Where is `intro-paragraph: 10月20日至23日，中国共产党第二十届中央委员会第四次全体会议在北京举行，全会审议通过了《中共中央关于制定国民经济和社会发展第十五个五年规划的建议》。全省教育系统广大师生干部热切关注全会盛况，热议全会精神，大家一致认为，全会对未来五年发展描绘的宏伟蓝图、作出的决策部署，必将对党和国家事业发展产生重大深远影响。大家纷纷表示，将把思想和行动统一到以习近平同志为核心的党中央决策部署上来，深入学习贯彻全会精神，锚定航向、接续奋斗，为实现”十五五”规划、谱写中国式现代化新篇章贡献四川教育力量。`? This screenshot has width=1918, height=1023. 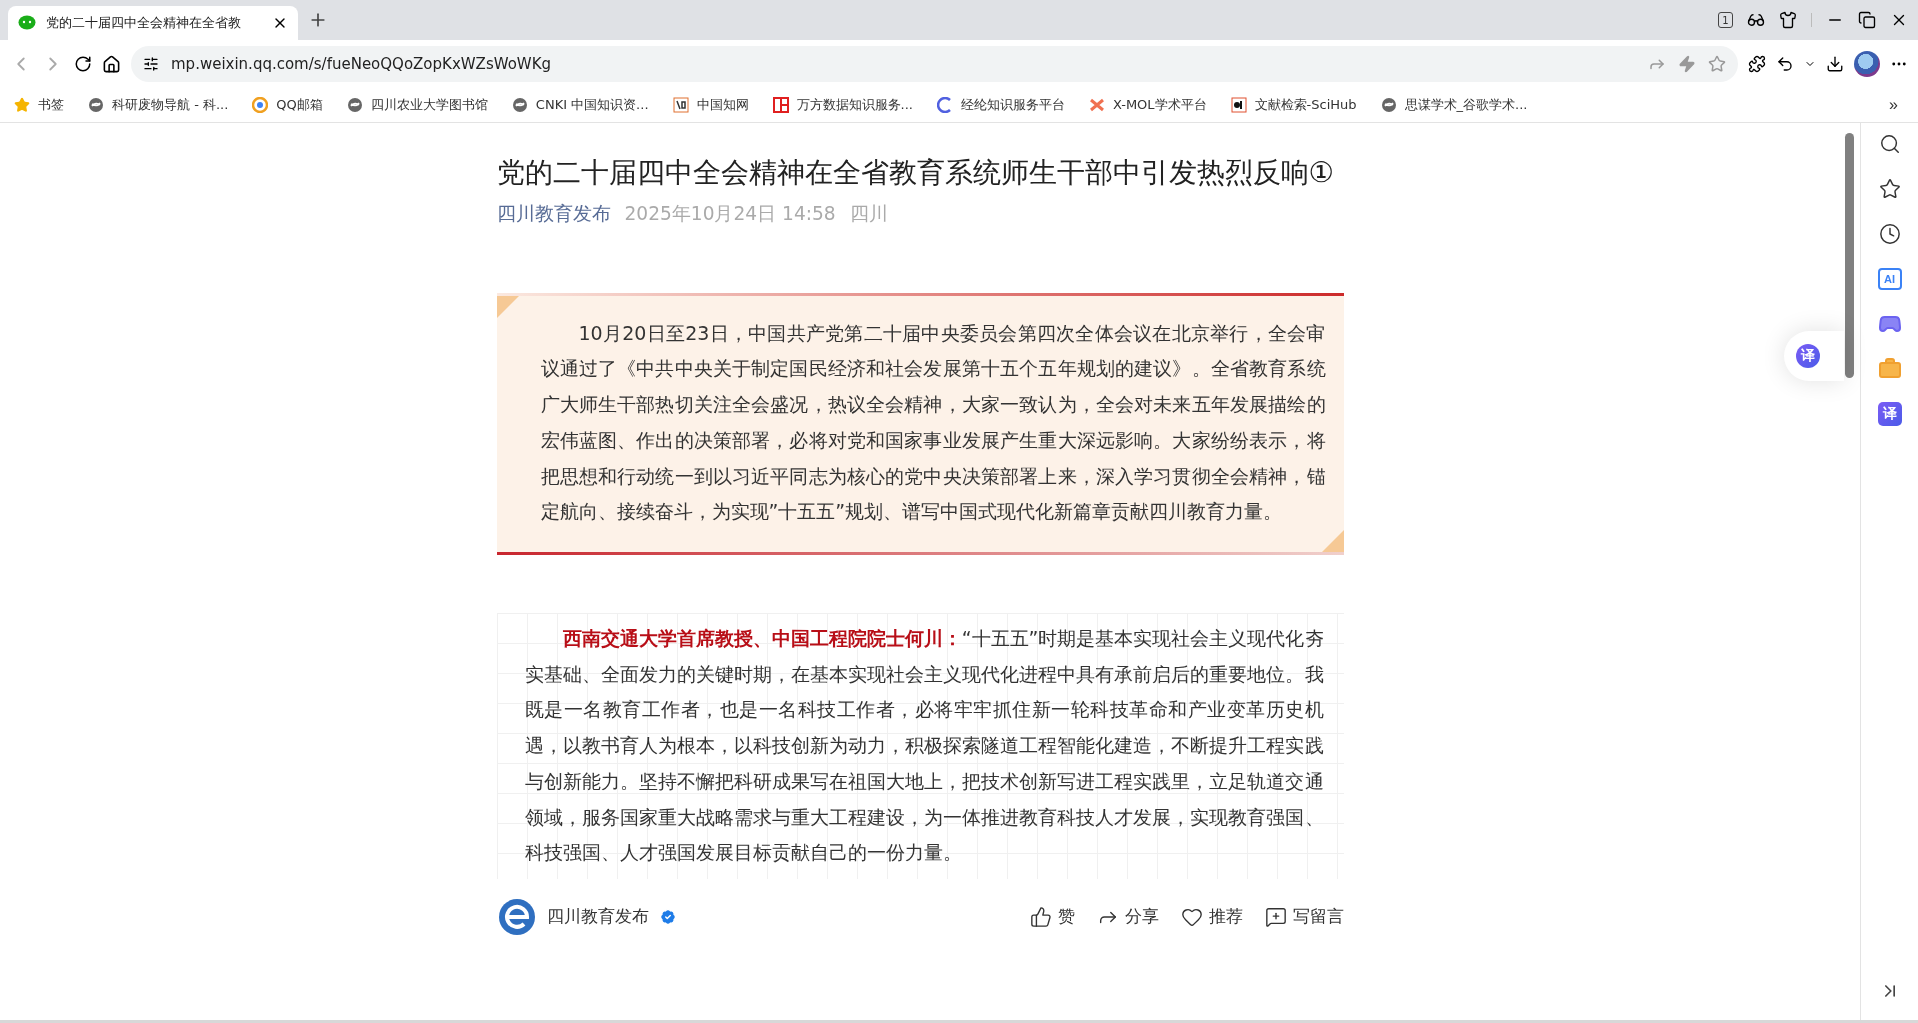 intro-paragraph: 10月20日至23日，中国共产党第二十届中央委员会第四次全体会议在北京举行，全会审议通过了《中共中央关于制定国民经济和社会发展第十五个五年规划的建议》。全省教育系统广大师生干部热切关注全会盛况，热议全会精神，大家一致认为，全会对未来五年发展描绘的宏伟蓝图、作出的决策部署，必将对党和国家事业发展产生重大深远影响。大家纷纷表示，将把思想和行动统一到以习近平同志为核心的党中央决策部署上来，深入学习贯彻全会精神，锚定航向、接续奋斗，为实现”十五五”规划、谱写中国式现代化新篇章贡献四川教育力量。 is located at coordinates (933, 422).